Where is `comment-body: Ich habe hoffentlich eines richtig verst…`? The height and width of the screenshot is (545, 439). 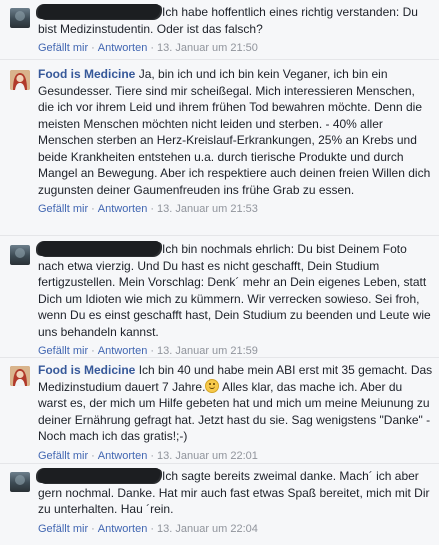
comment-body: Ich habe hoffentlich eines richtig verst… is located at coordinates (235, 30).